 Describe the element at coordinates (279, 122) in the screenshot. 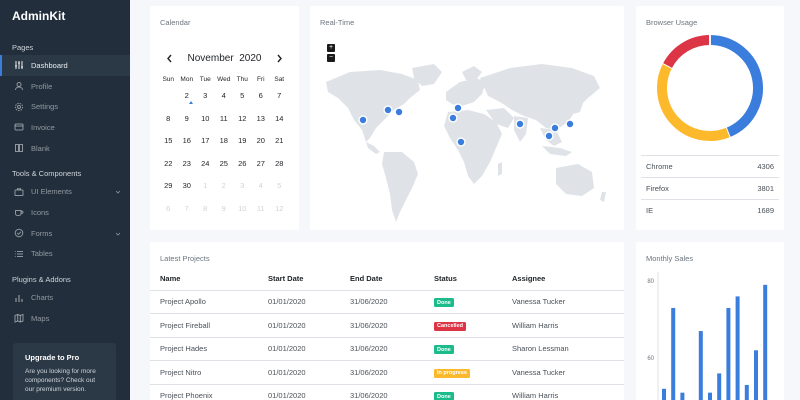

I see `calendar-day: 14` at that location.